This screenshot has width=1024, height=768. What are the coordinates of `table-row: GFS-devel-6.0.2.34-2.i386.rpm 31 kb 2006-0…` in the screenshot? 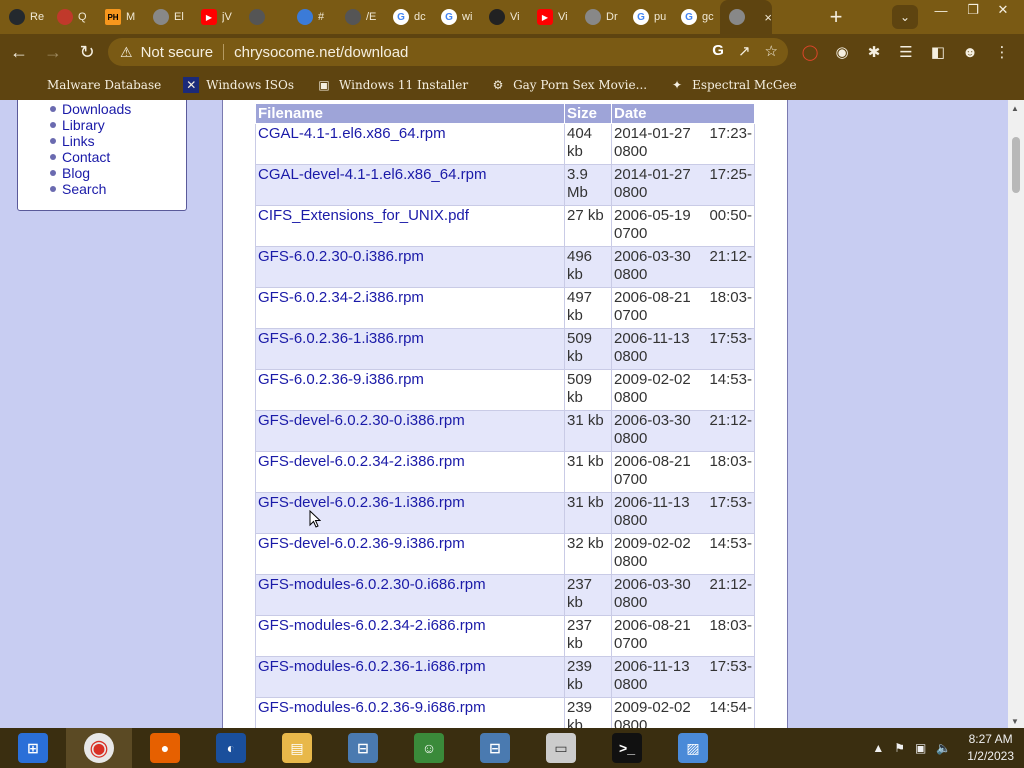 It's located at (505, 472).